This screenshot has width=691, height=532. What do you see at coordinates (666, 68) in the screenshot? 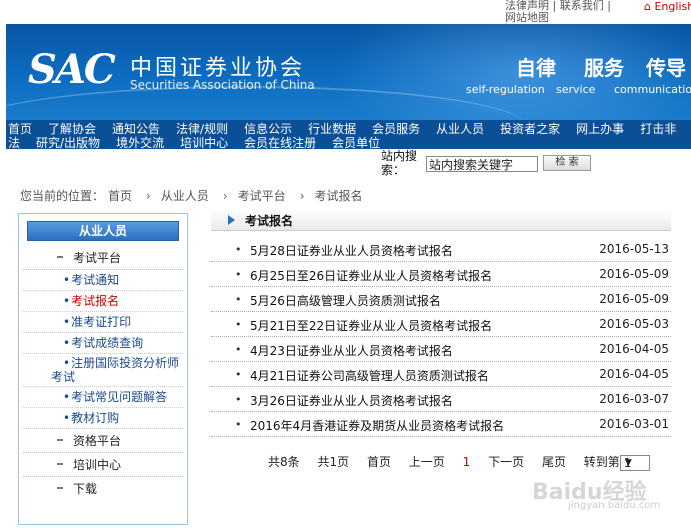
I see `slogan-communication: 传导` at bounding box center [666, 68].